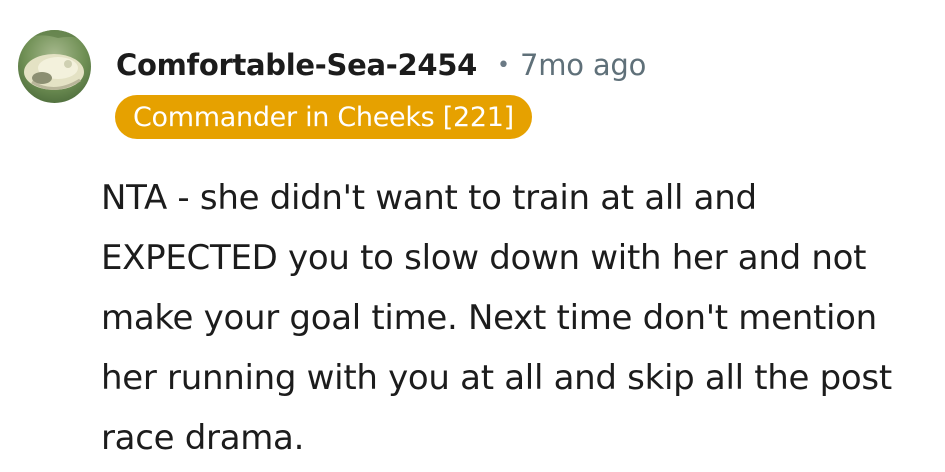 Image resolution: width=945 pixels, height=472 pixels. Describe the element at coordinates (583, 65) in the screenshot. I see `comment-timestamp: 7mo ago` at that location.